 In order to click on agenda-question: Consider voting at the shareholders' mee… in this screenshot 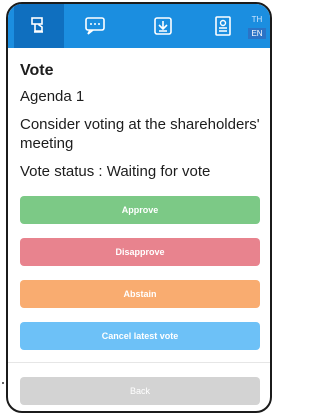, I will do `click(140, 134)`.